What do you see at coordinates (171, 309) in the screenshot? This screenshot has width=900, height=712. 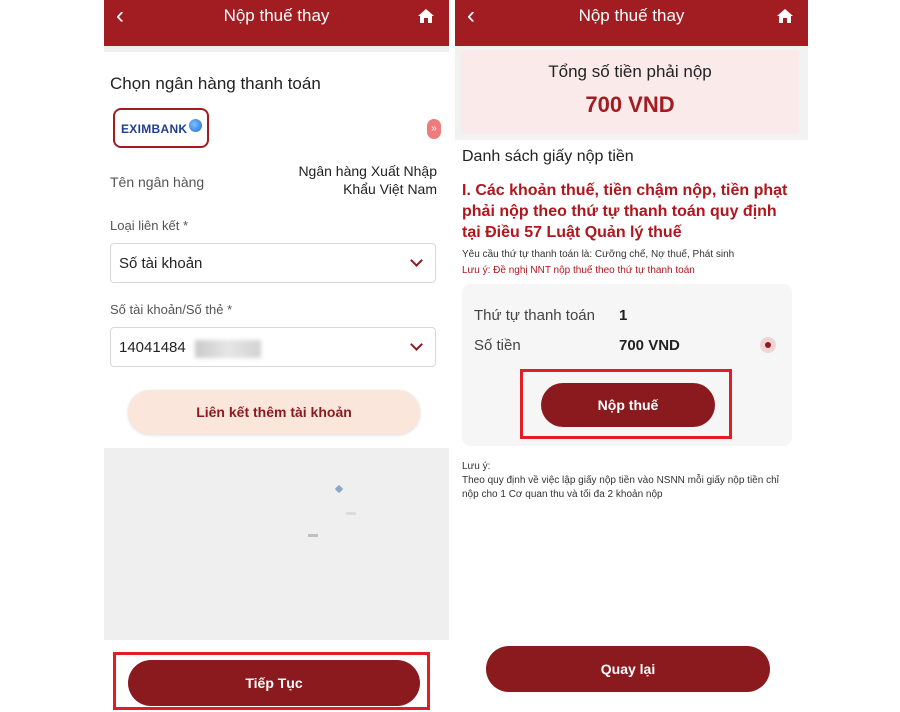 I see `account-label: Số tài khoản/Số thẻ *` at bounding box center [171, 309].